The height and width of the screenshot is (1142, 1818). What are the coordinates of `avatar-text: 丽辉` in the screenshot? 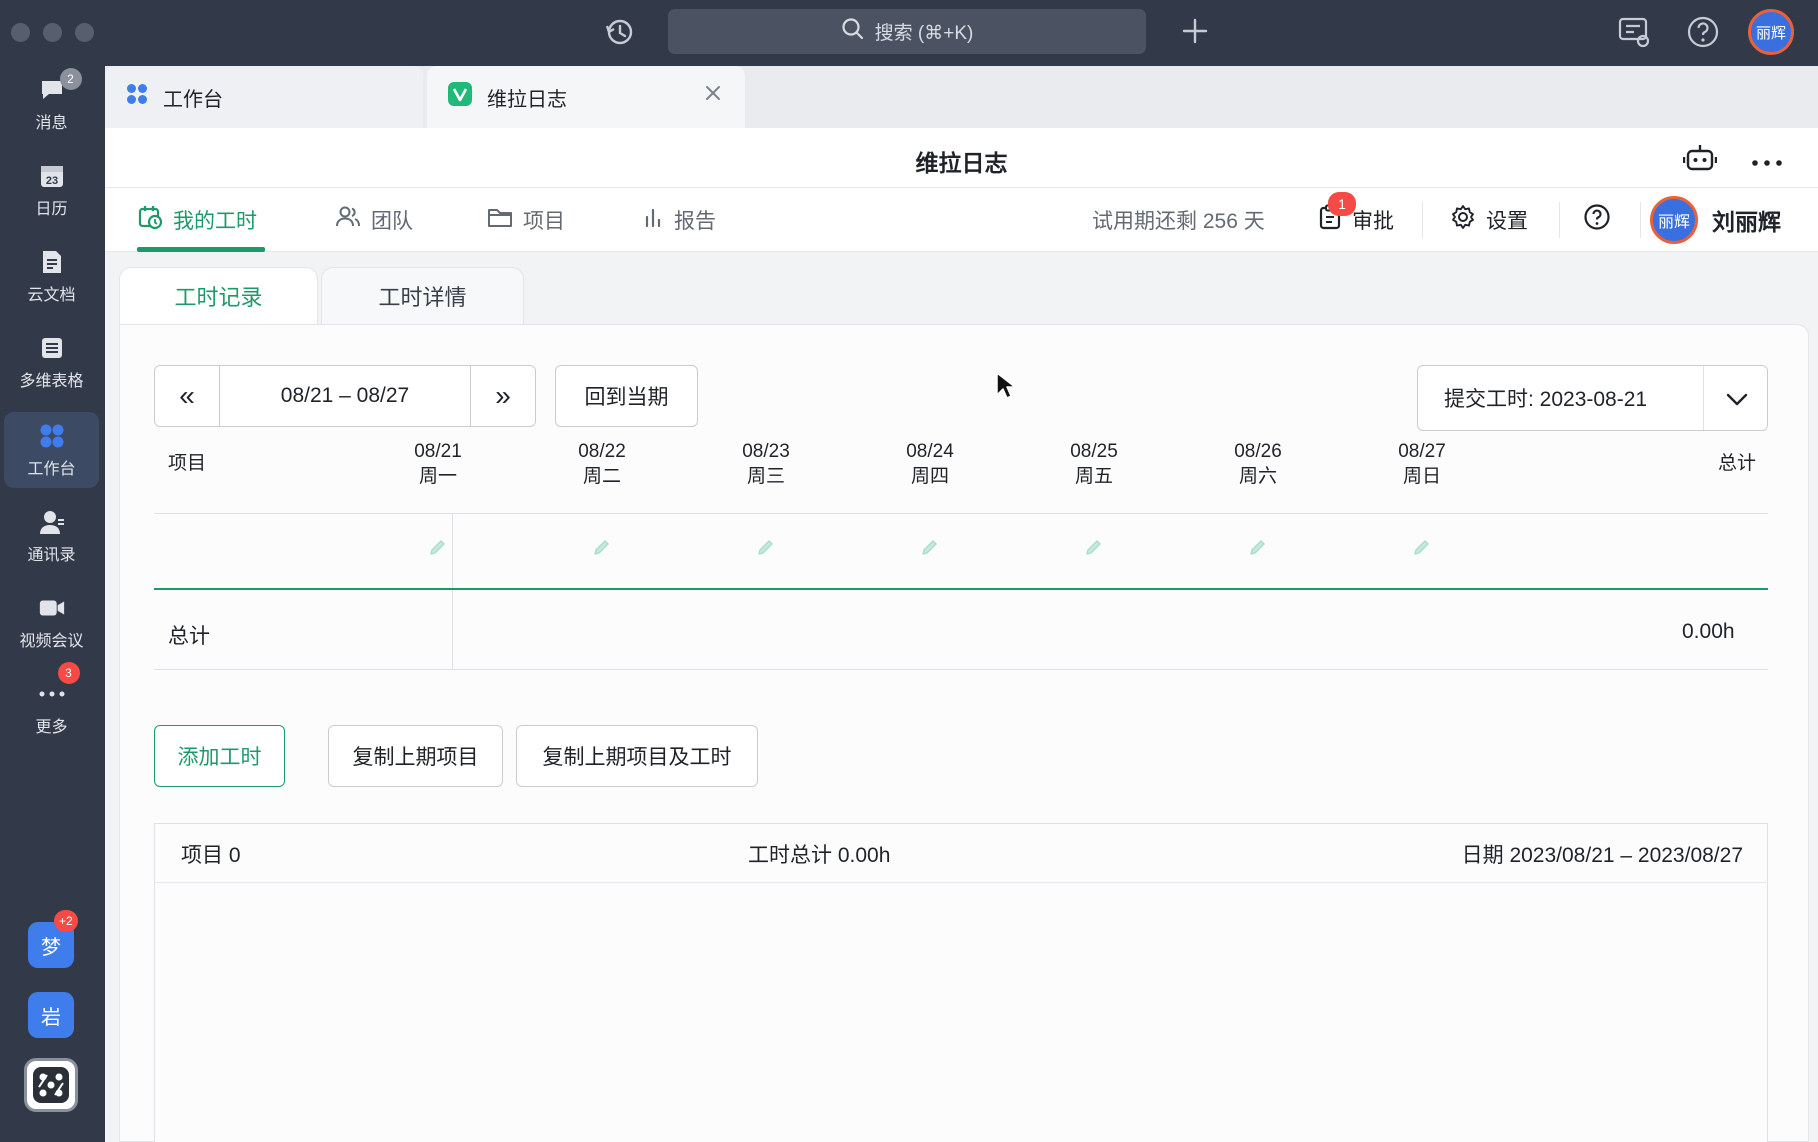 It's located at (1770, 33).